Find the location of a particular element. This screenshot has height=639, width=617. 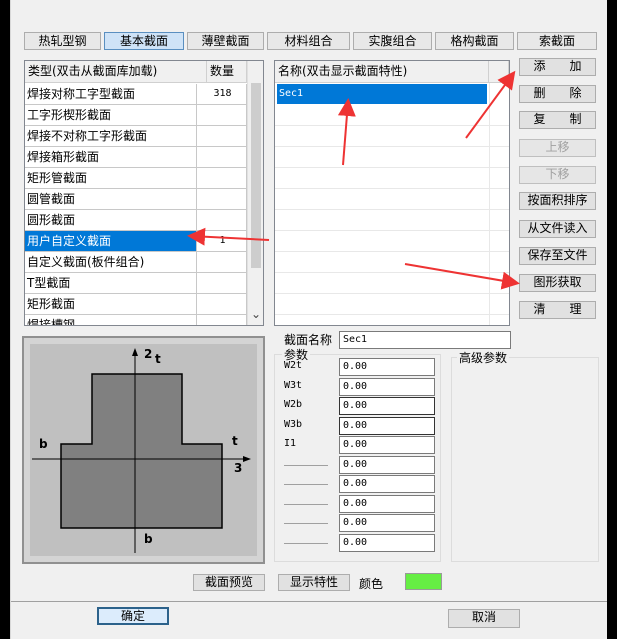

name-list-item-sec1: Sec1 is located at coordinates (382, 94).